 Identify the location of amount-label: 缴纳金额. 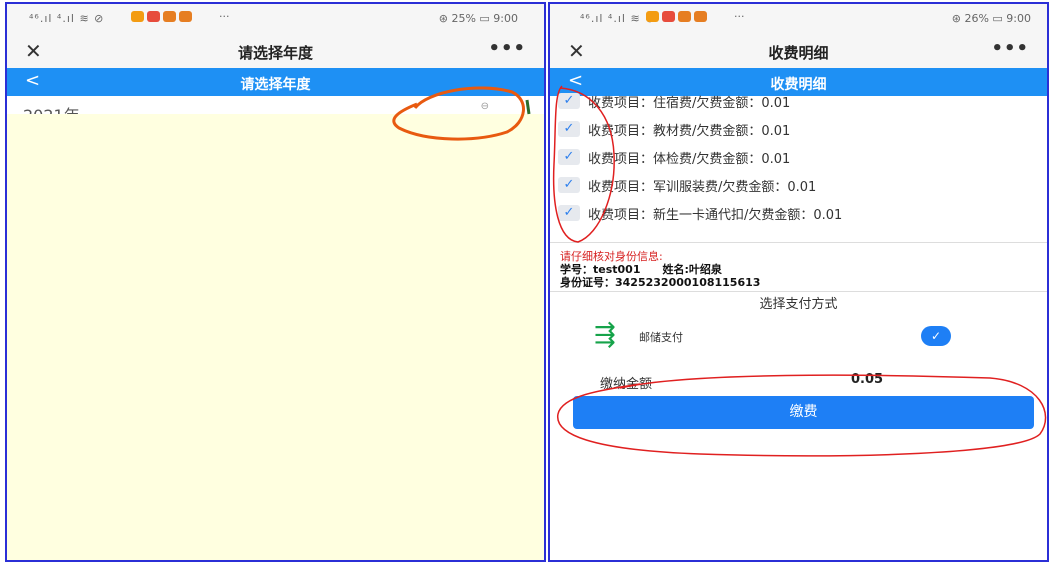
(626, 384).